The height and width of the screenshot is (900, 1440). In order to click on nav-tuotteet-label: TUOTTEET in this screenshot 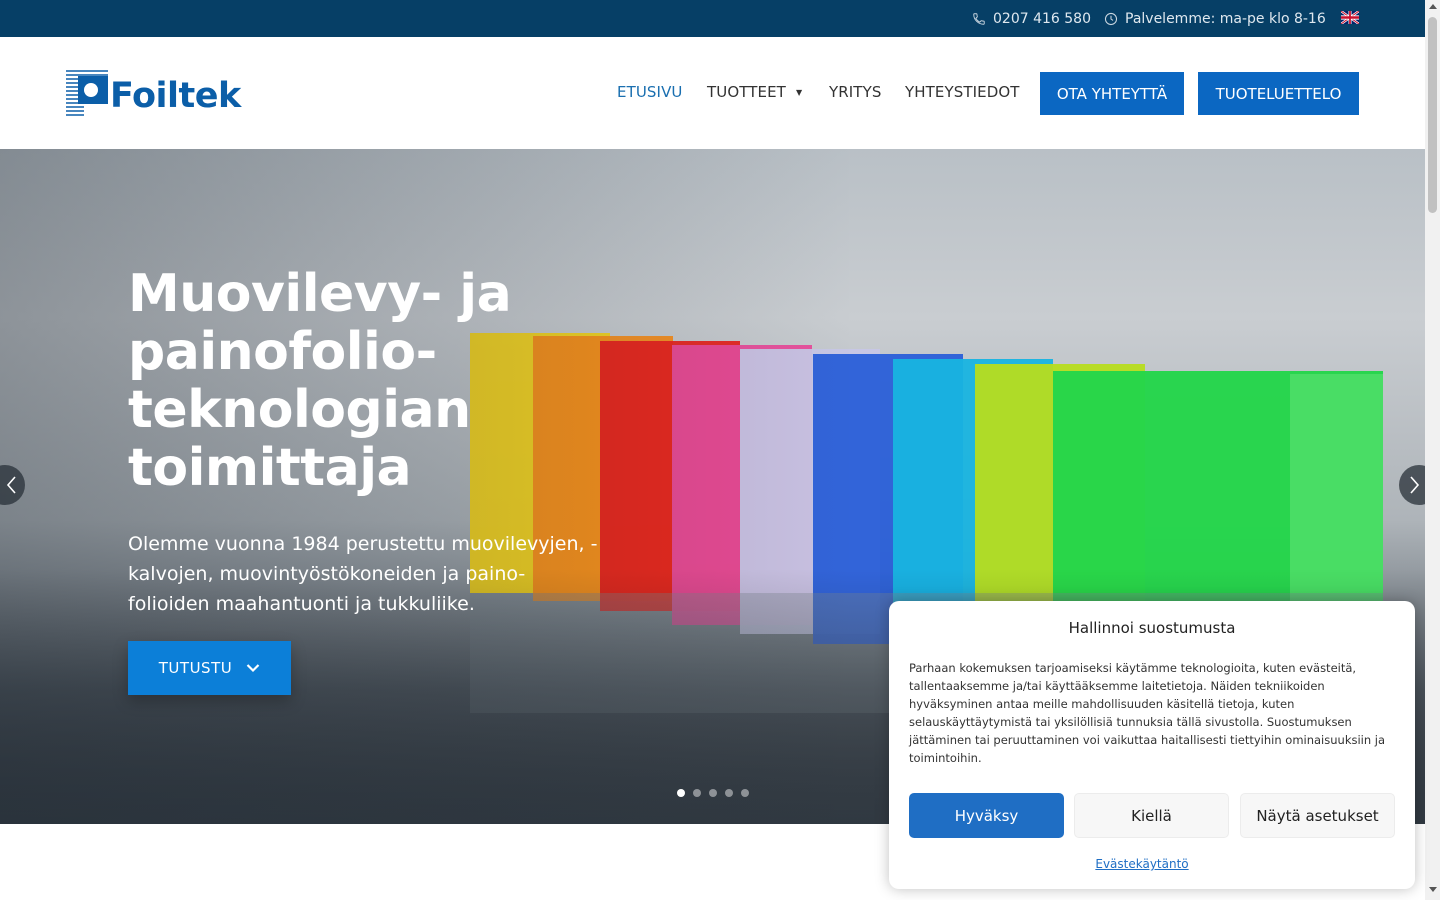, I will do `click(746, 92)`.